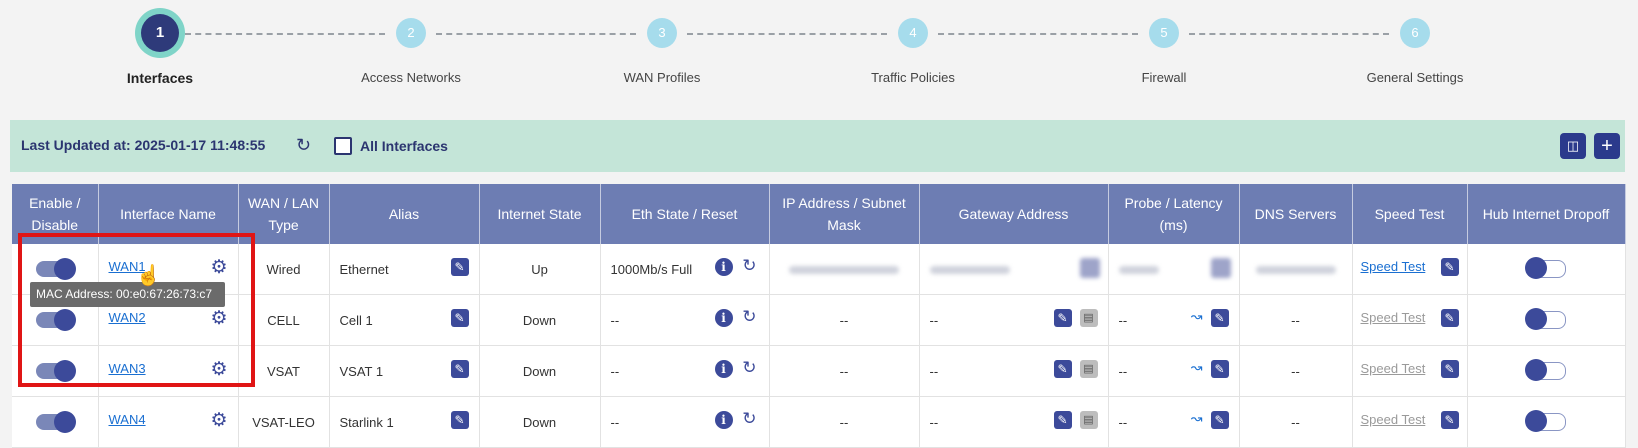 The width and height of the screenshot is (1638, 448). I want to click on probe-text: --, so click(1123, 371).